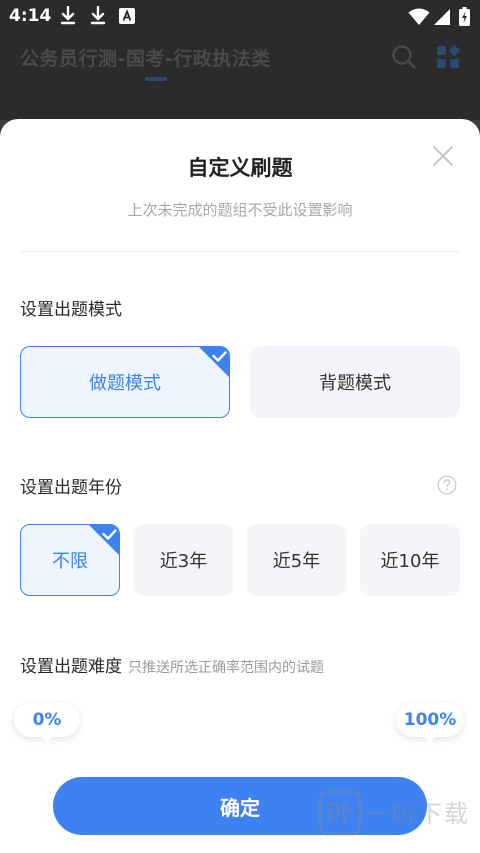  Describe the element at coordinates (71, 667) in the screenshot. I see `difficulty-label: 设置出题难度` at that location.